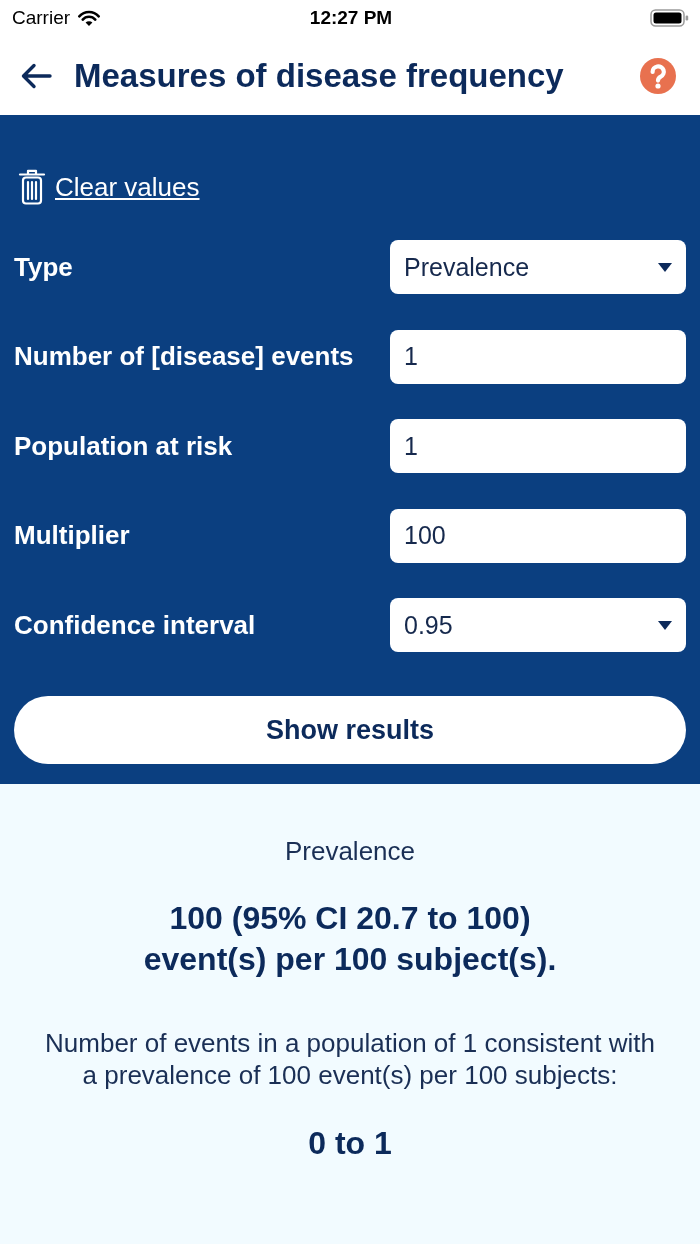  Describe the element at coordinates (127, 187) in the screenshot. I see `clear-values-link: Clear values` at that location.